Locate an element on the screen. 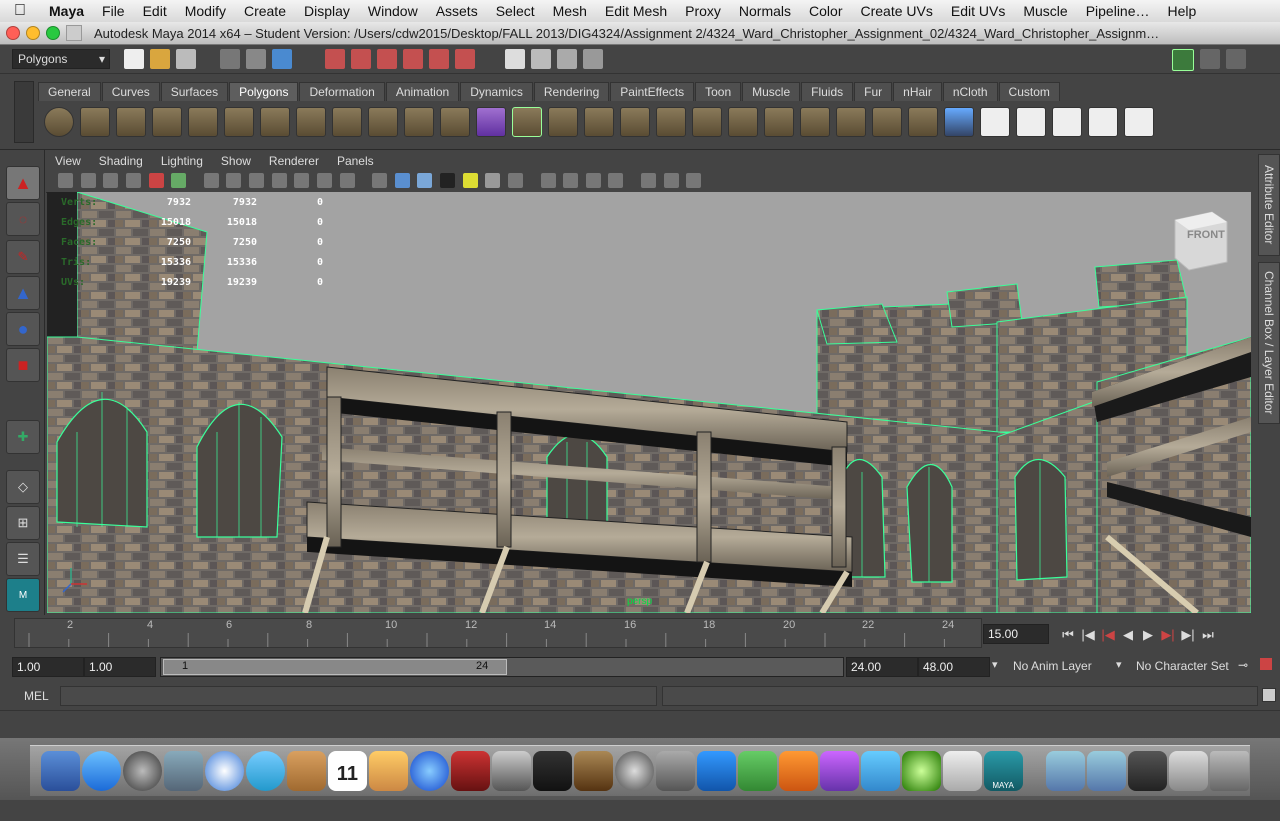  iphoto-icon is located at coordinates (511, 771).